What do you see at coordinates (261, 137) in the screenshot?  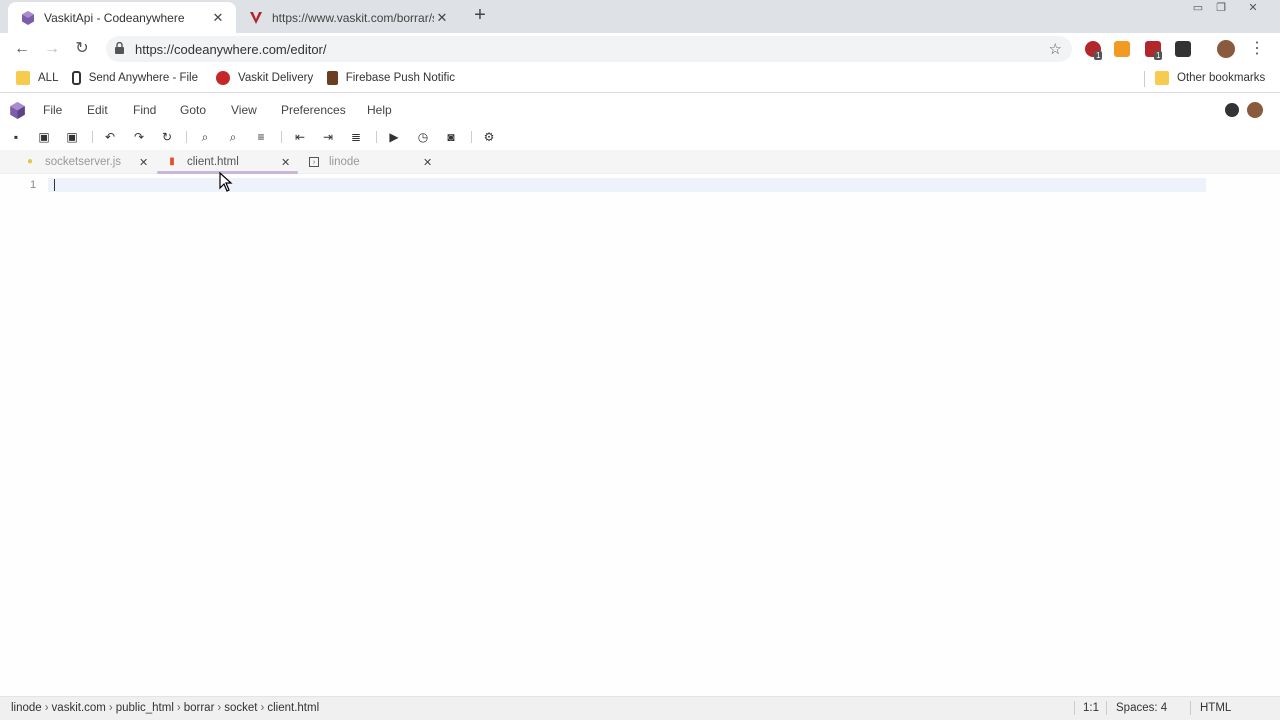 I see `word-wrap-icon: ≡` at bounding box center [261, 137].